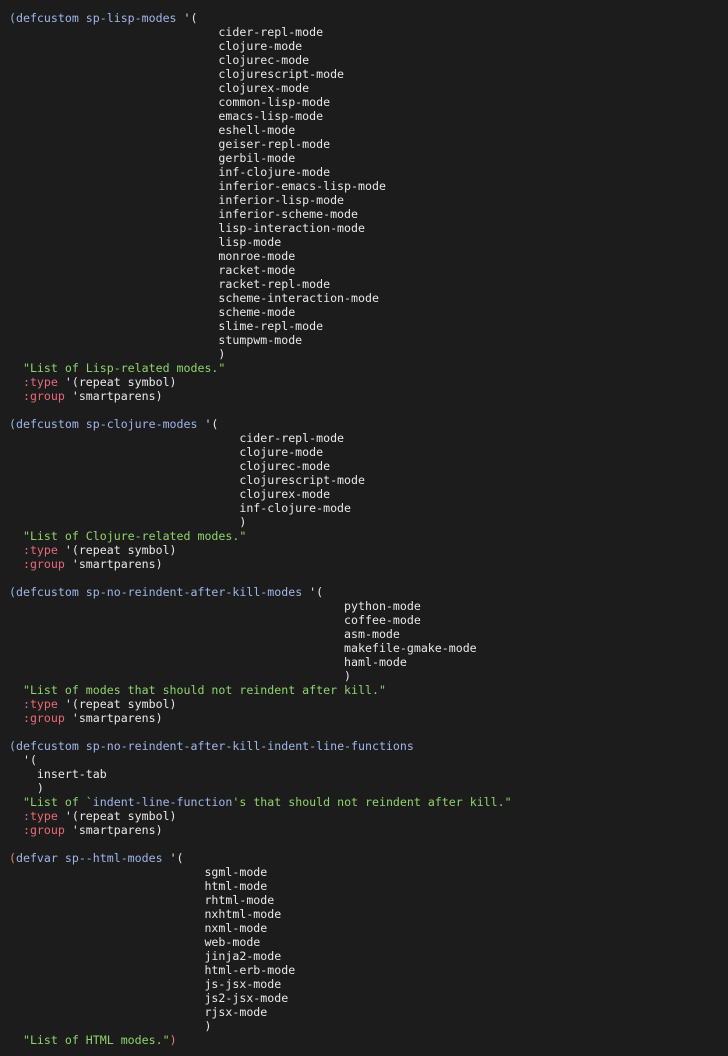 This screenshot has width=728, height=1056. Describe the element at coordinates (156, 46) in the screenshot. I see `code-token: clojure-mode` at that location.